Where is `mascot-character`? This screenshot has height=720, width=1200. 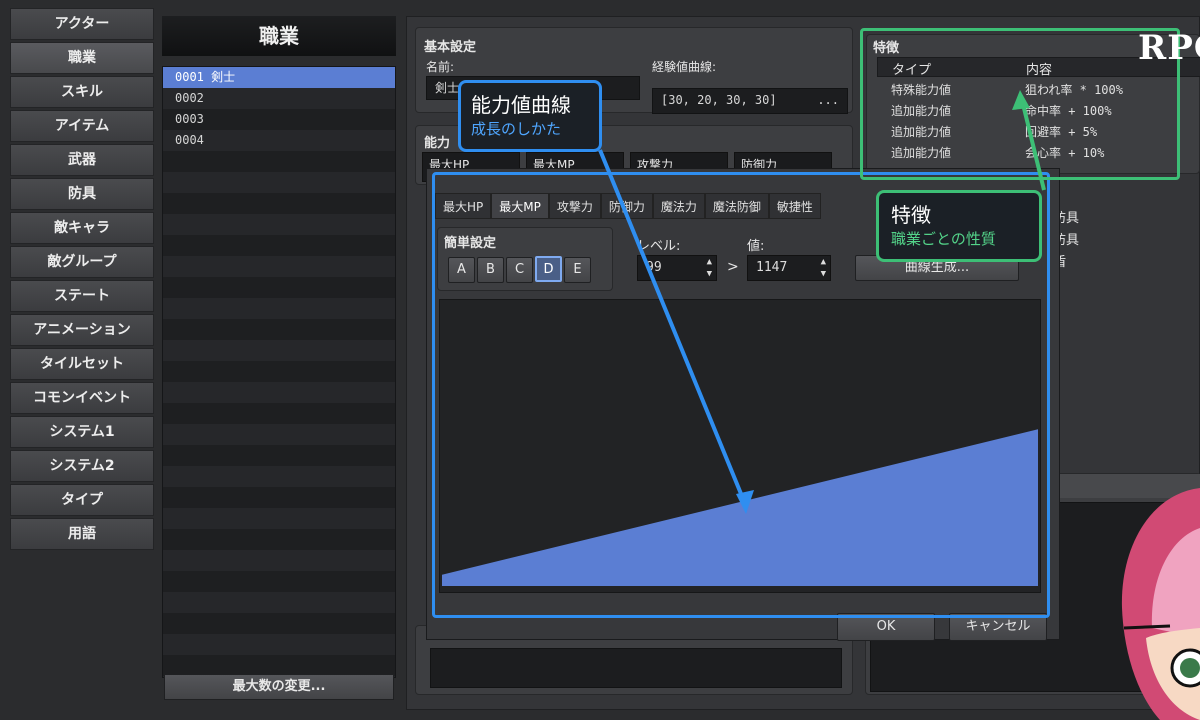
mascot-character is located at coordinates (1160, 604).